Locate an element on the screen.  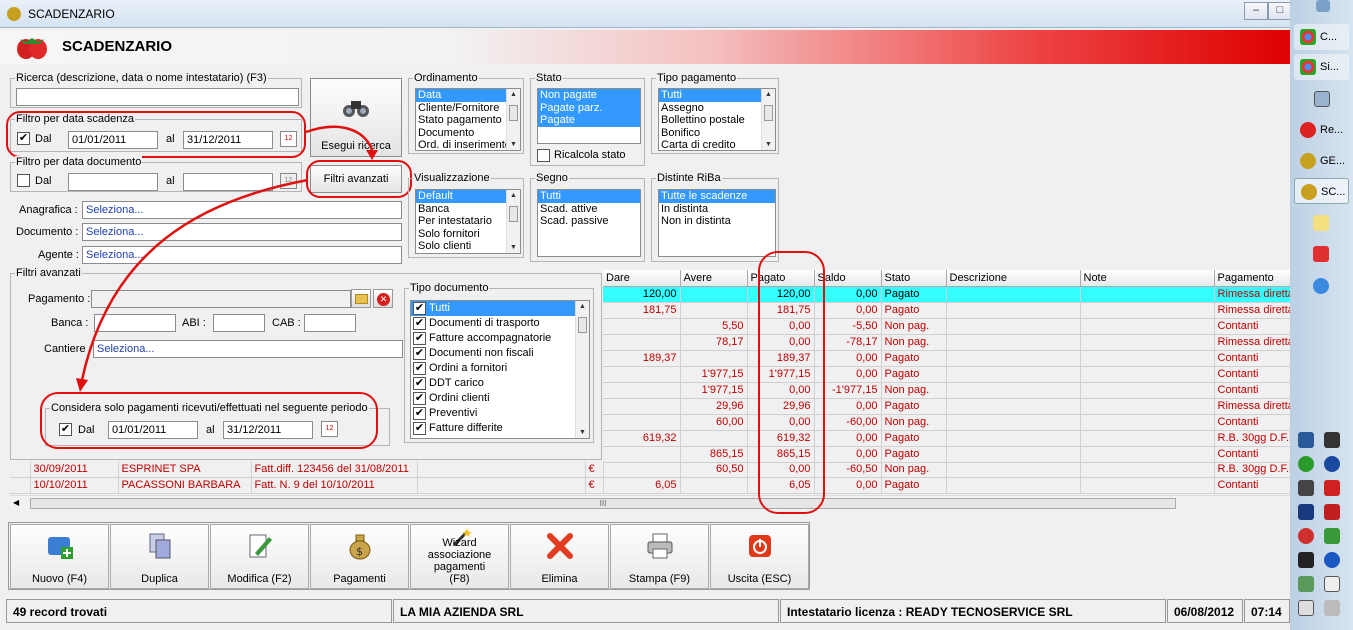
doc-type-item: ✔ DDT carico is located at coordinates (500, 383).